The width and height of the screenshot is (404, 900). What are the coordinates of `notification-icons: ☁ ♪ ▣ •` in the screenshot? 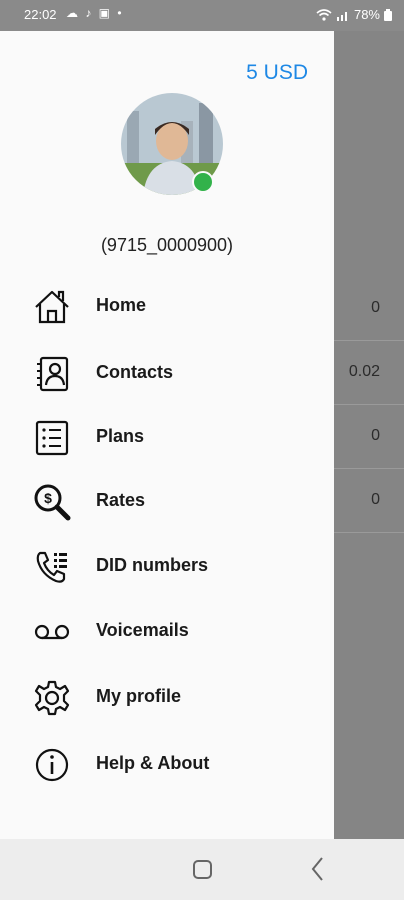 It's located at (95, 13).